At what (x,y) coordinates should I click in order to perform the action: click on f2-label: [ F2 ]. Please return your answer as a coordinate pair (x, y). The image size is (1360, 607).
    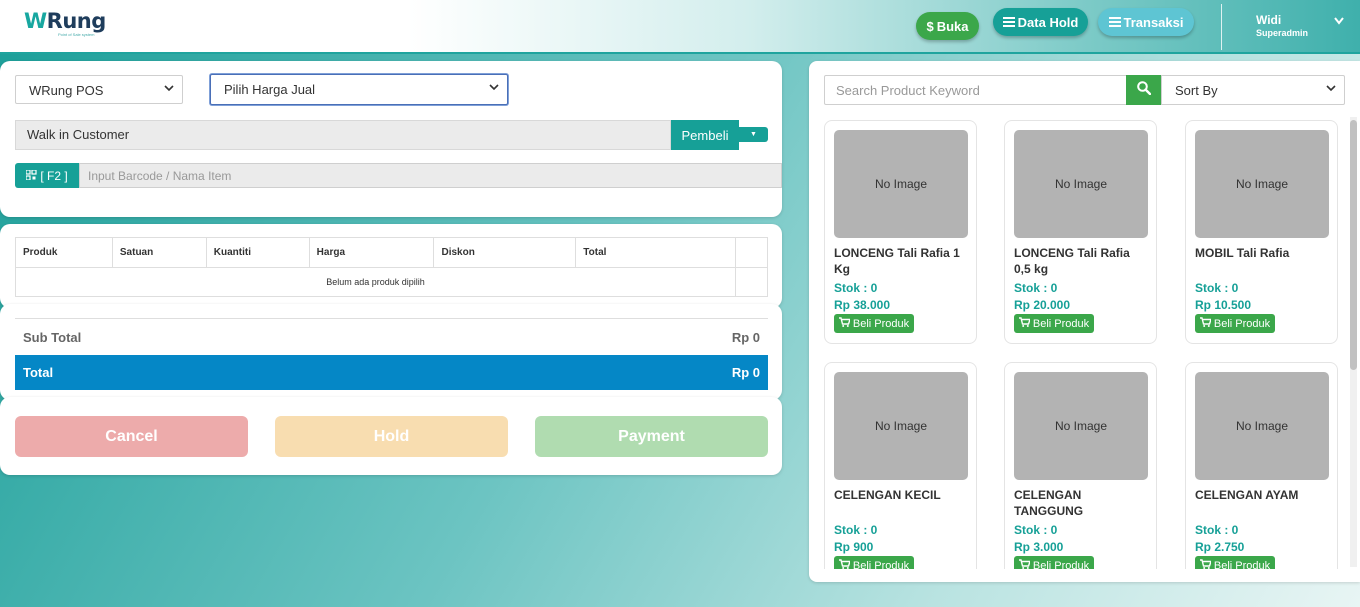
    Looking at the image, I should click on (54, 175).